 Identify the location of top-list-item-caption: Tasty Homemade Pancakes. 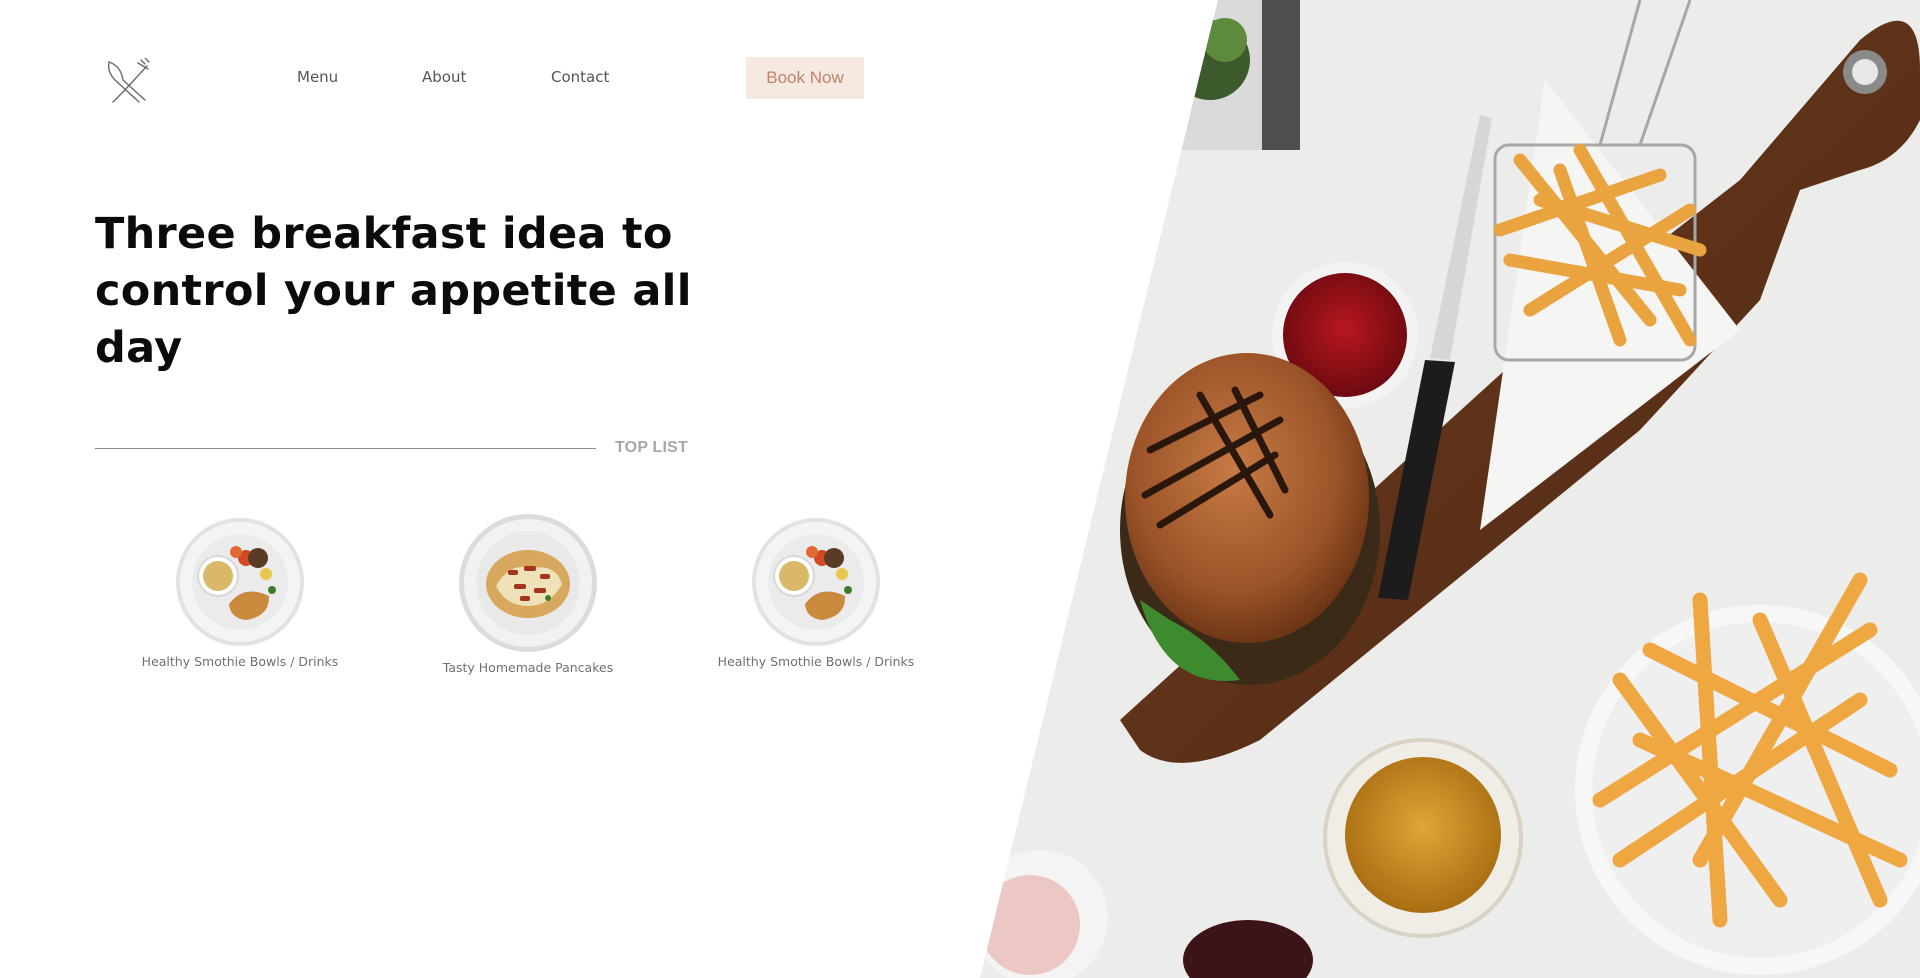
(528, 667).